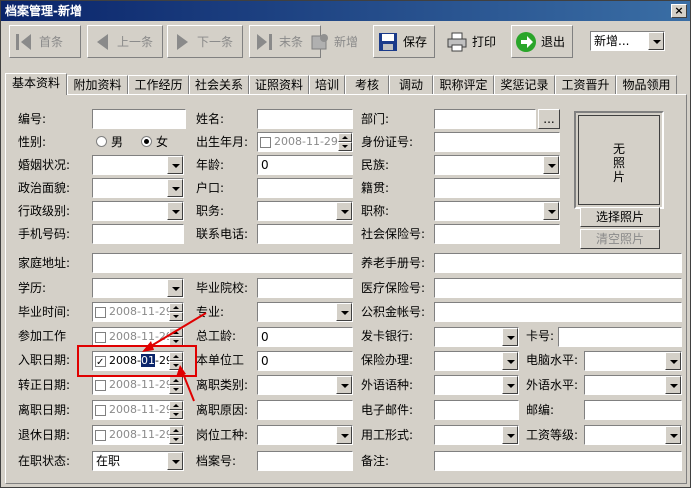 Image resolution: width=691 pixels, height=488 pixels. What do you see at coordinates (138, 312) in the screenshot?
I see `grad-date-picker: 2008-11-29` at bounding box center [138, 312].